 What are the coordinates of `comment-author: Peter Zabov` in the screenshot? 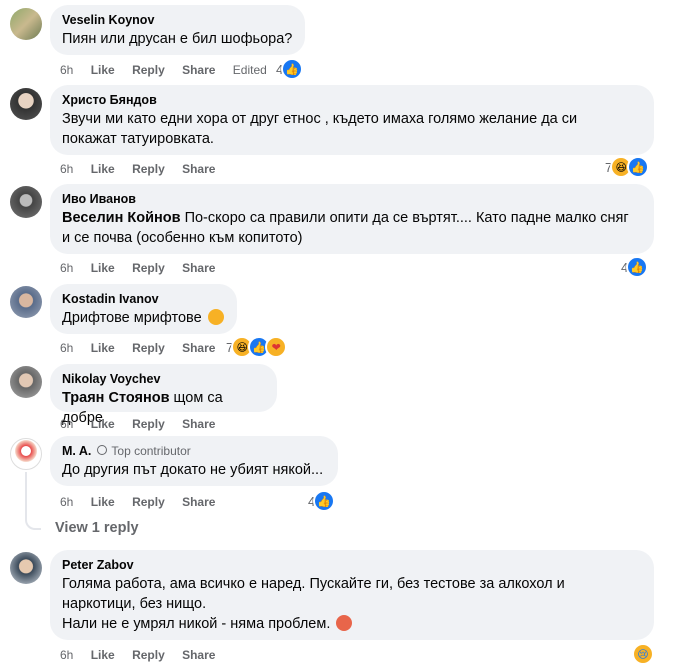 It's located at (352, 565).